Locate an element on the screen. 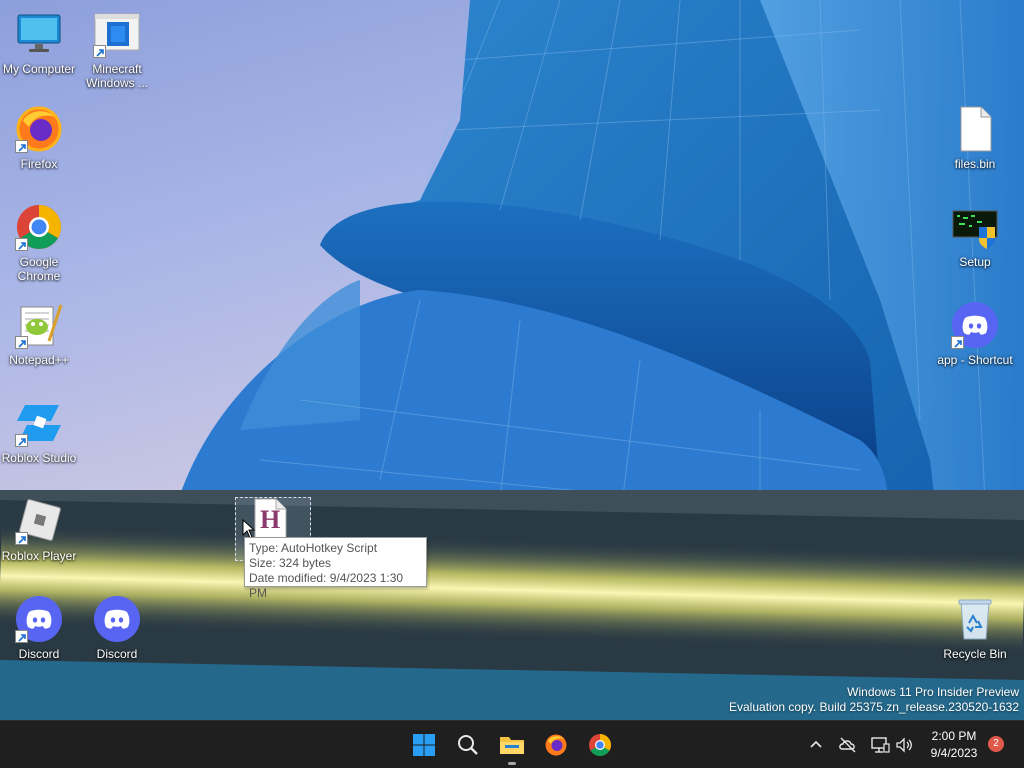  recycle-bin-icon is located at coordinates (975, 619).